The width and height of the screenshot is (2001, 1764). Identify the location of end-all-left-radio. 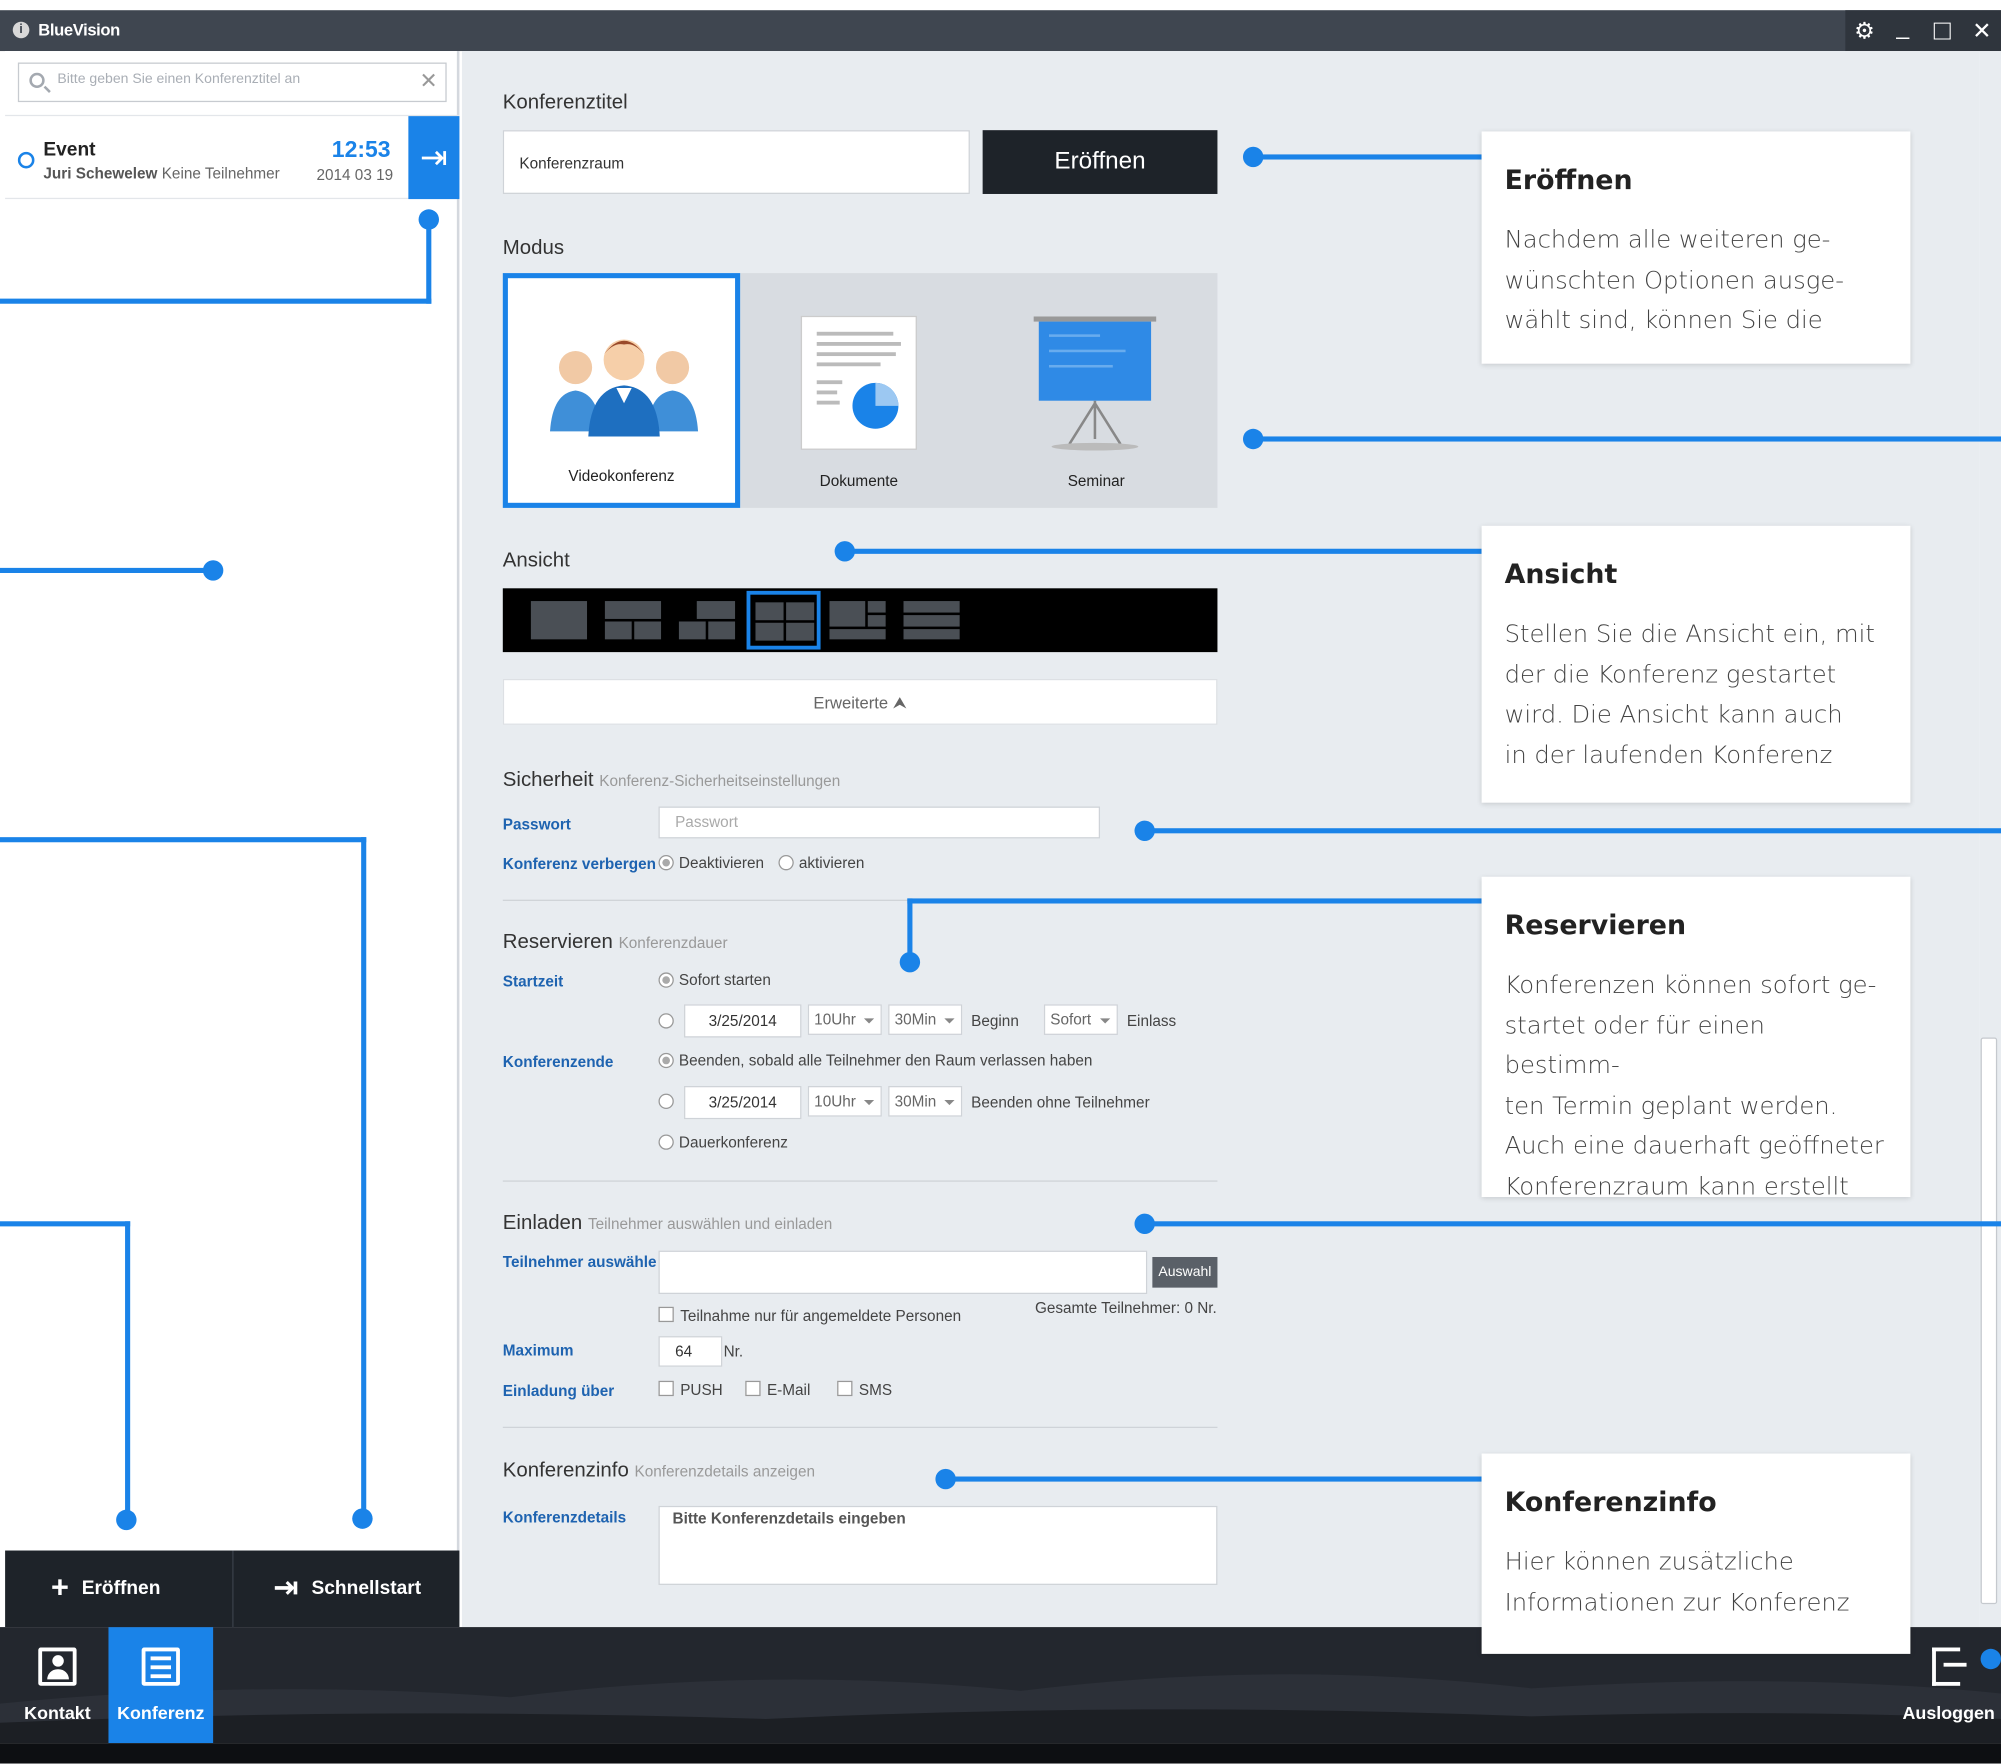
(666, 1060).